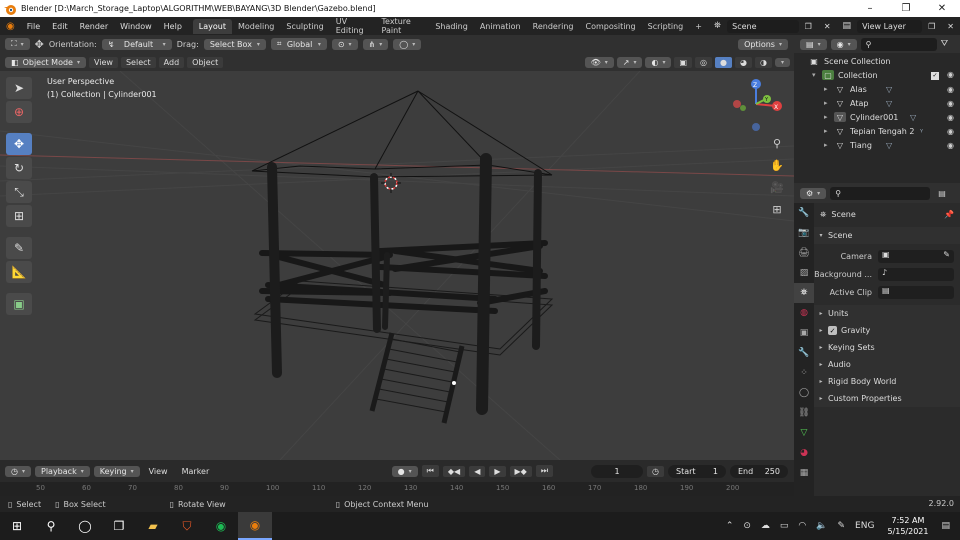 This screenshot has width=960, height=540. What do you see at coordinates (804, 353) in the screenshot?
I see `modifier-tab-icon: 🔧` at bounding box center [804, 353].